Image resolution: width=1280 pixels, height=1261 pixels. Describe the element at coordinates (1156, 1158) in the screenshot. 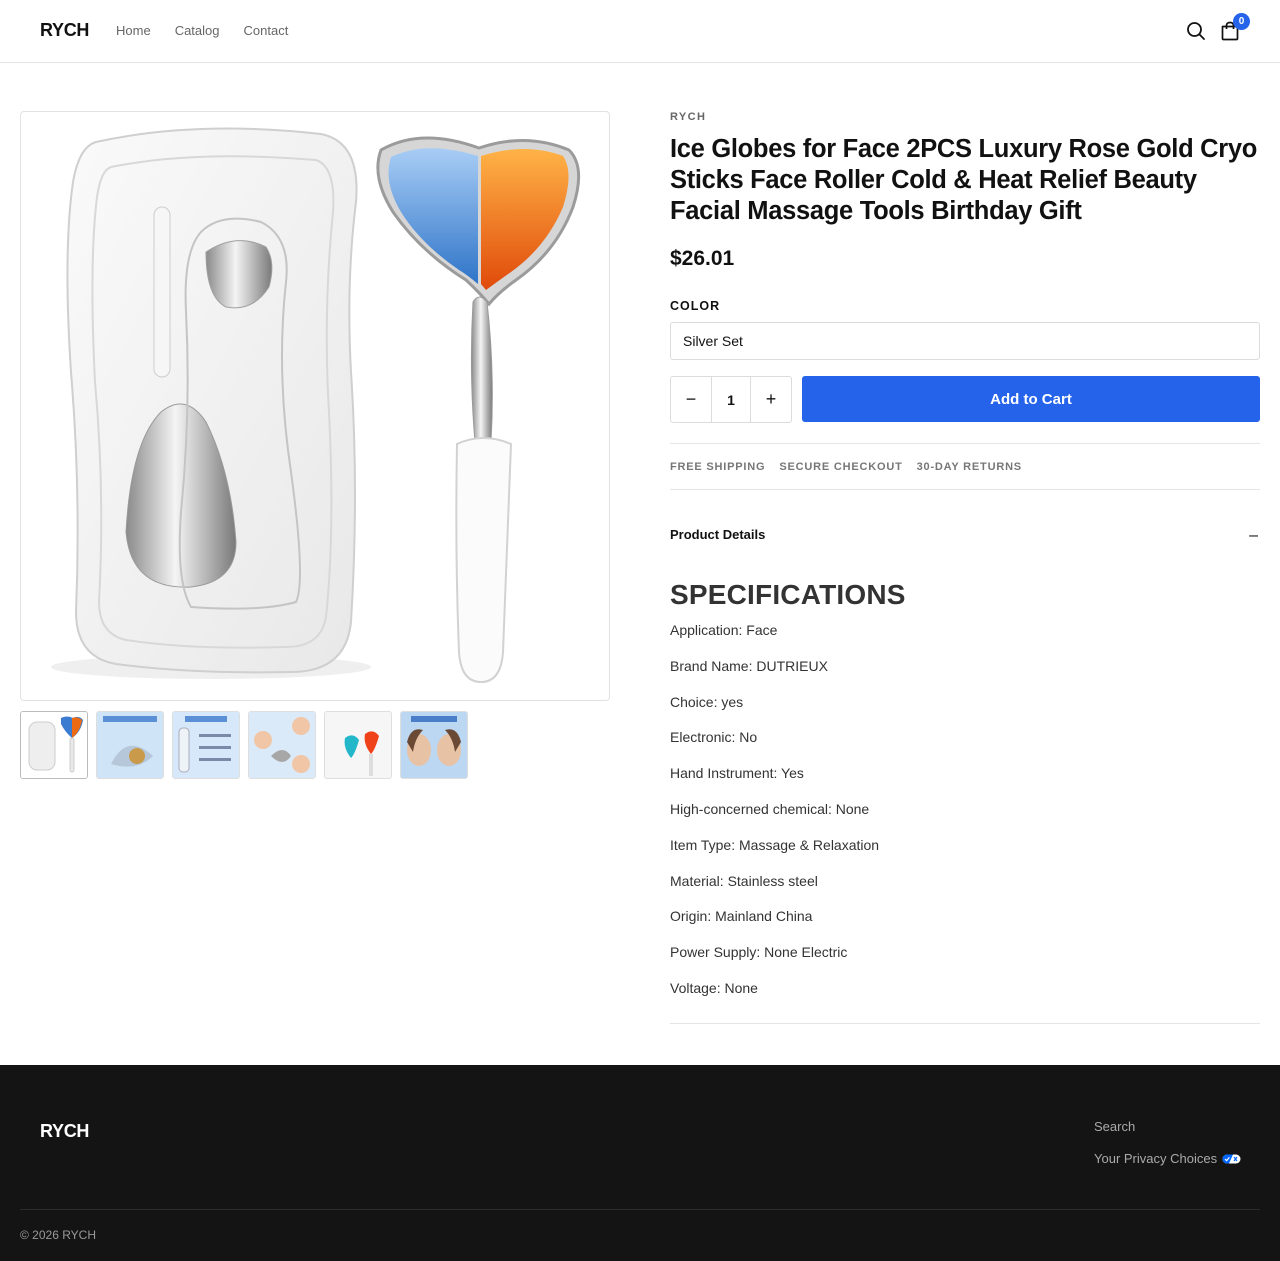

I see `footer-link-privacy-label: Your Privacy Choices` at that location.